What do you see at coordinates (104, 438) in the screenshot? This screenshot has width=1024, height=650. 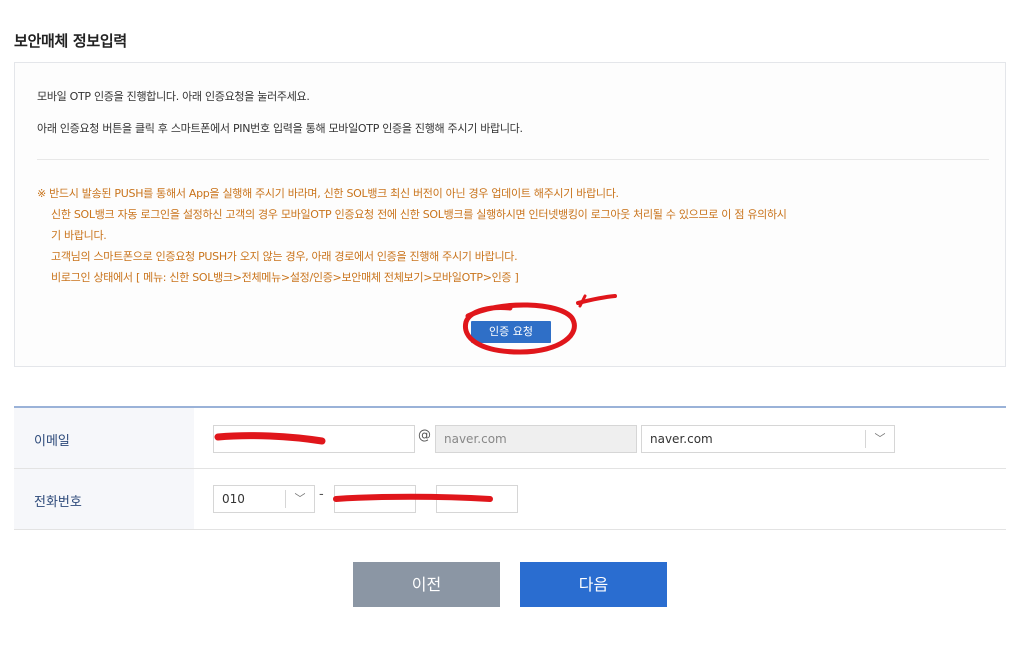 I see `email-label-cell: 이메일` at bounding box center [104, 438].